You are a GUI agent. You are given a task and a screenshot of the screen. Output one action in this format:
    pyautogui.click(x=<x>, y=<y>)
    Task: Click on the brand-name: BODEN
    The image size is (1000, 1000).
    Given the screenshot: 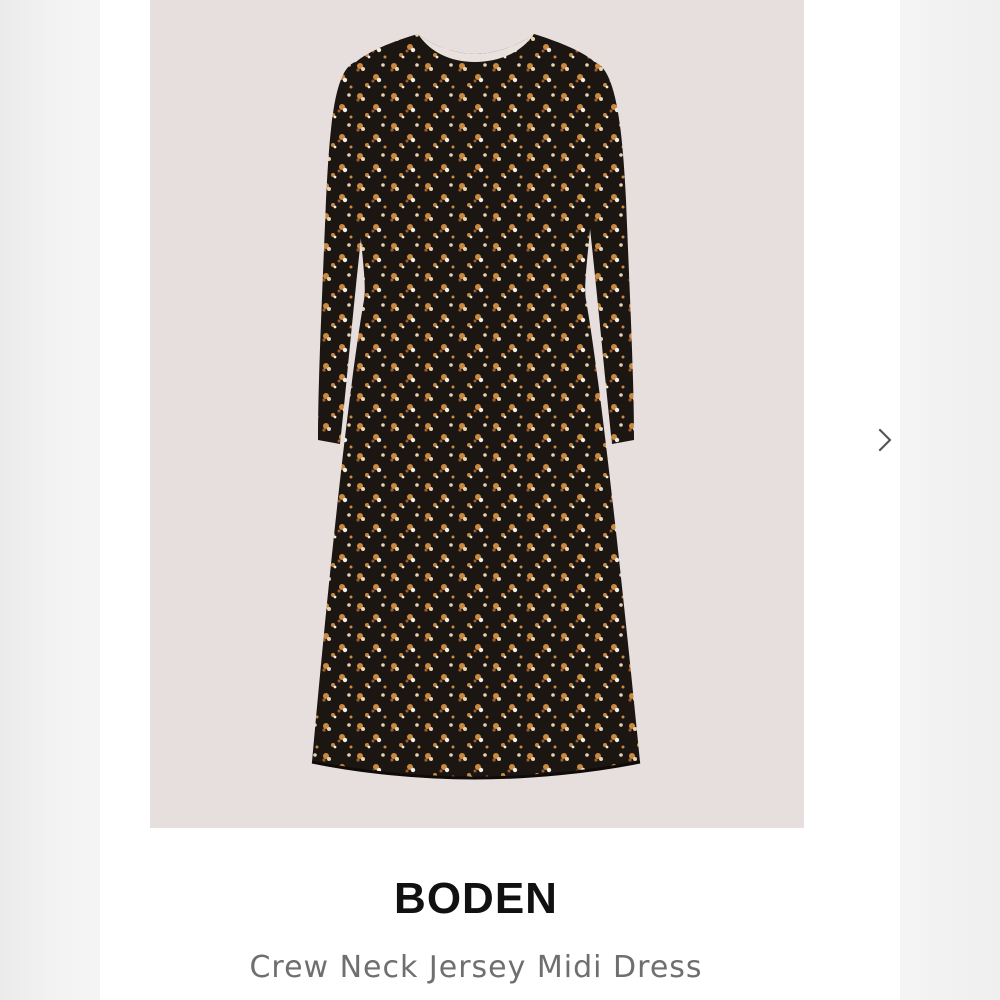 What is the action you would take?
    pyautogui.click(x=476, y=898)
    